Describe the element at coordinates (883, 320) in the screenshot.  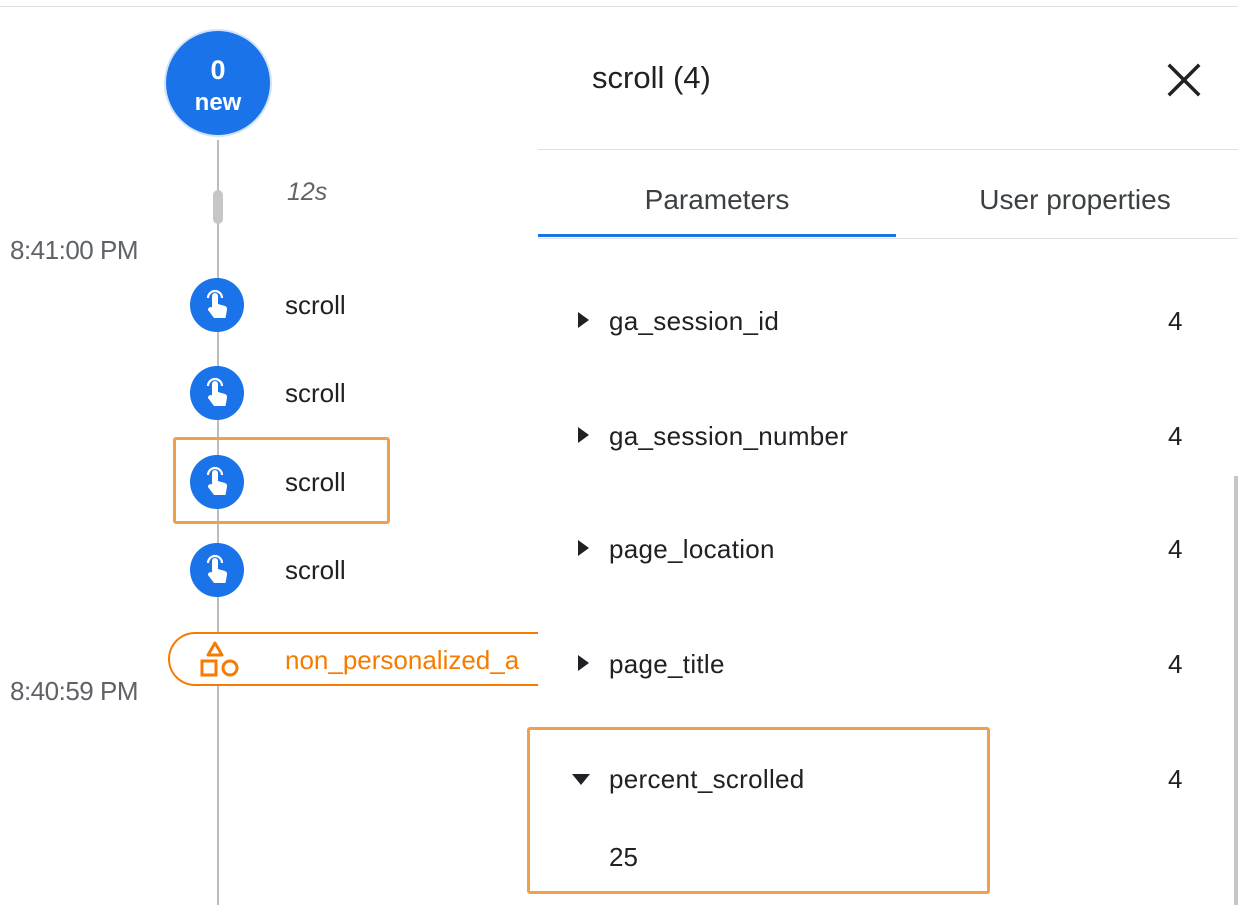
I see `parameter-row-ga-session-id: ga_session_id 4` at that location.